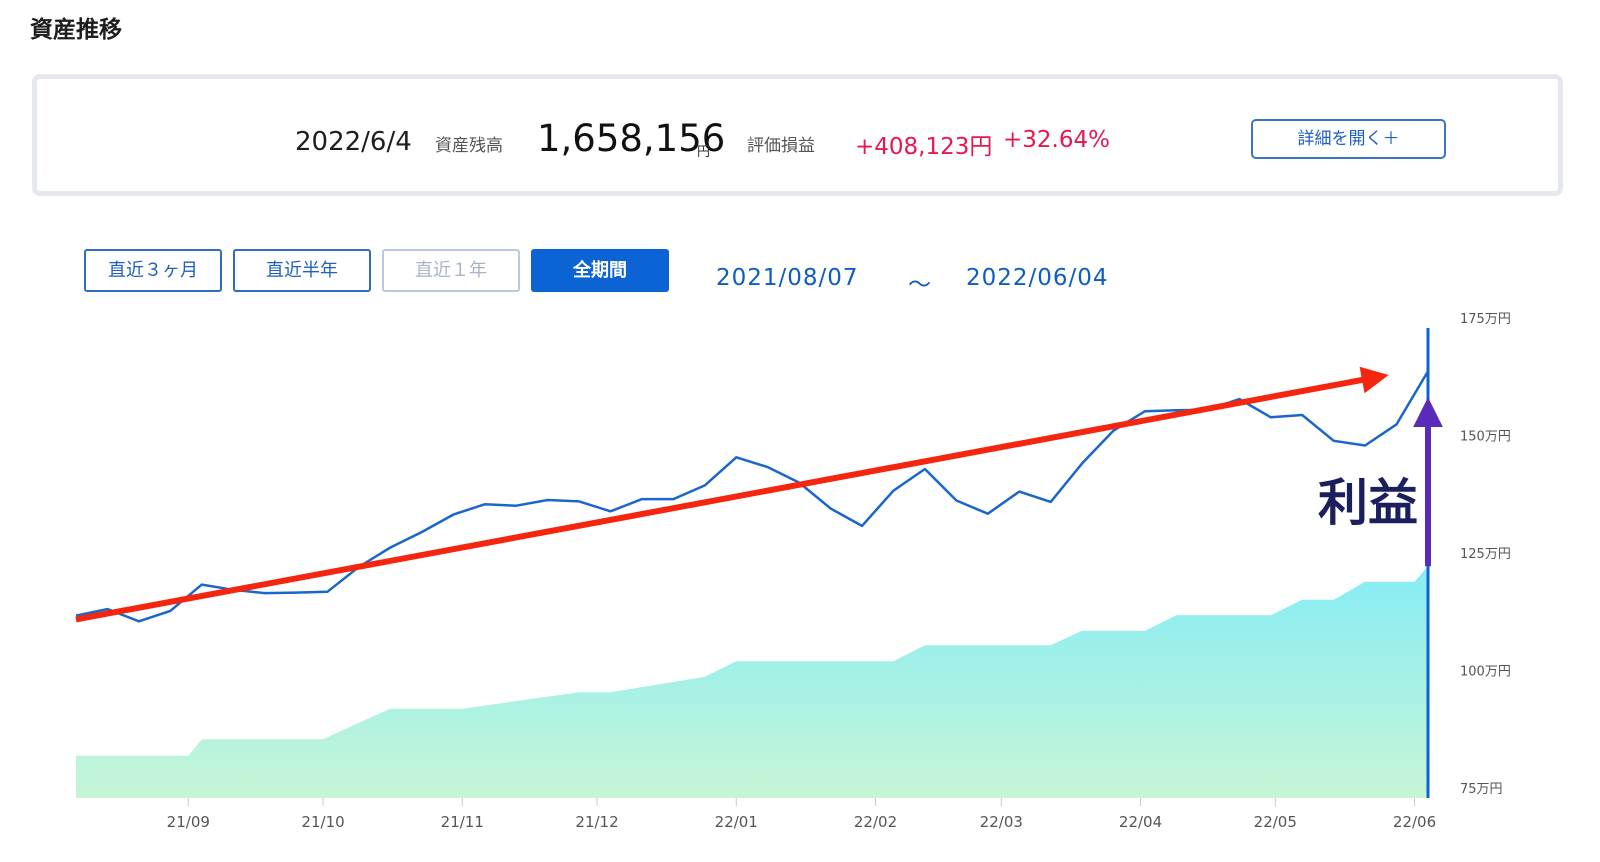  Describe the element at coordinates (1485, 437) in the screenshot. I see `y-tick-label: 150万円` at that location.